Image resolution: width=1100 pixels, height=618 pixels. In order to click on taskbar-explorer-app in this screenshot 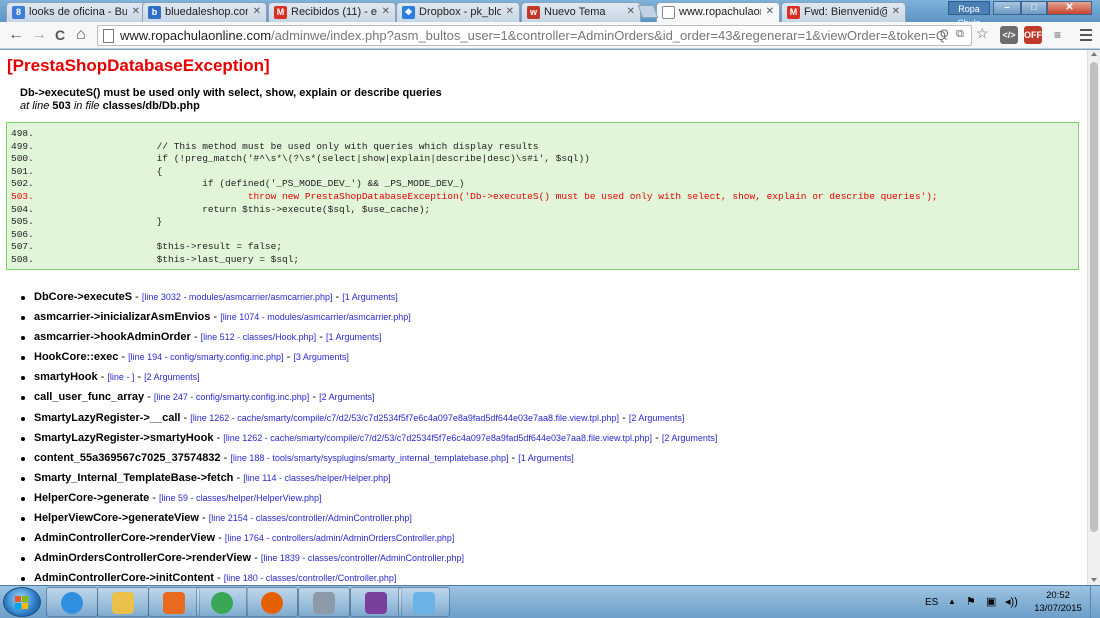, I will do `click(123, 602)`.